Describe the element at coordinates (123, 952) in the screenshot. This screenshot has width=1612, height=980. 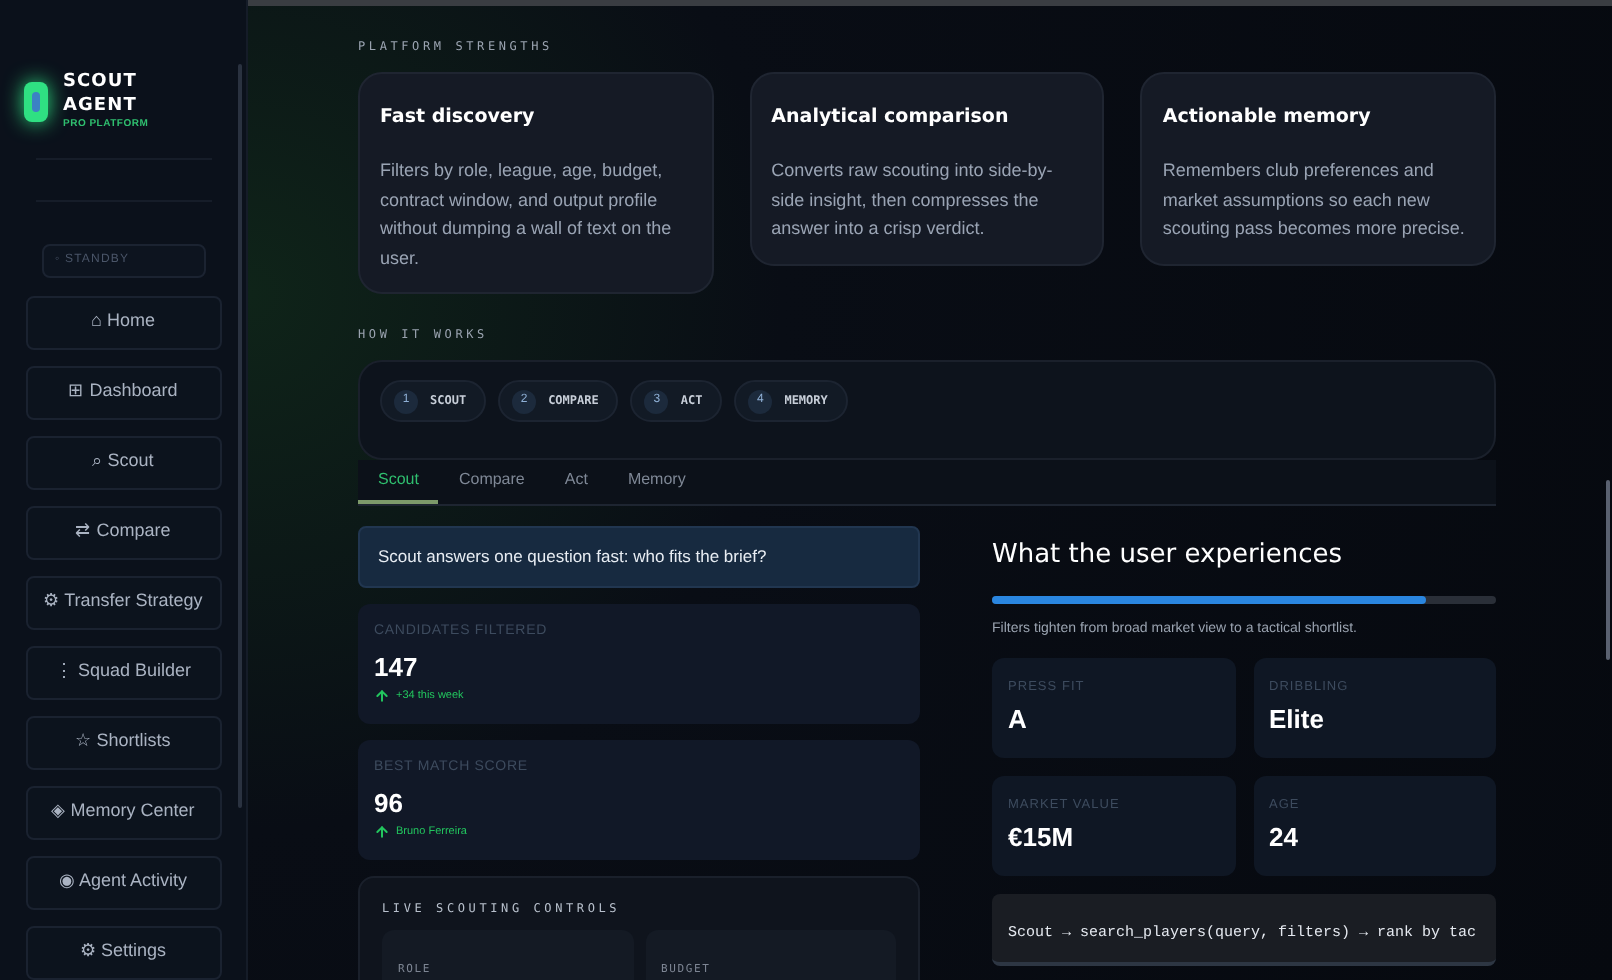
I see `nav-item: ⚙ Settings` at that location.